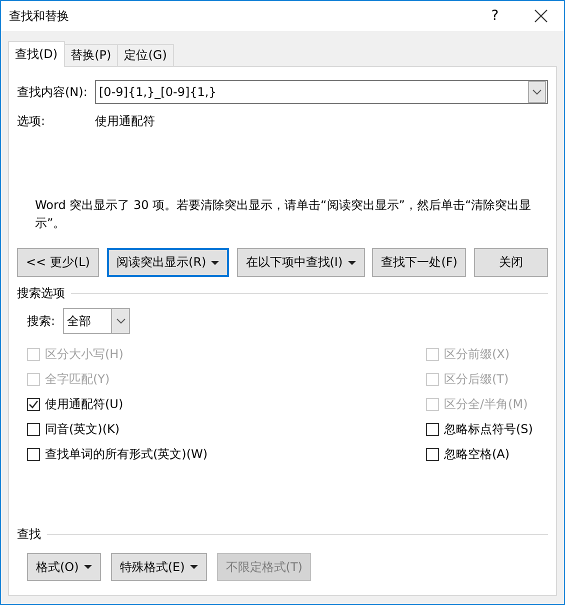  I want to click on section-heading: 查找, so click(29, 534).